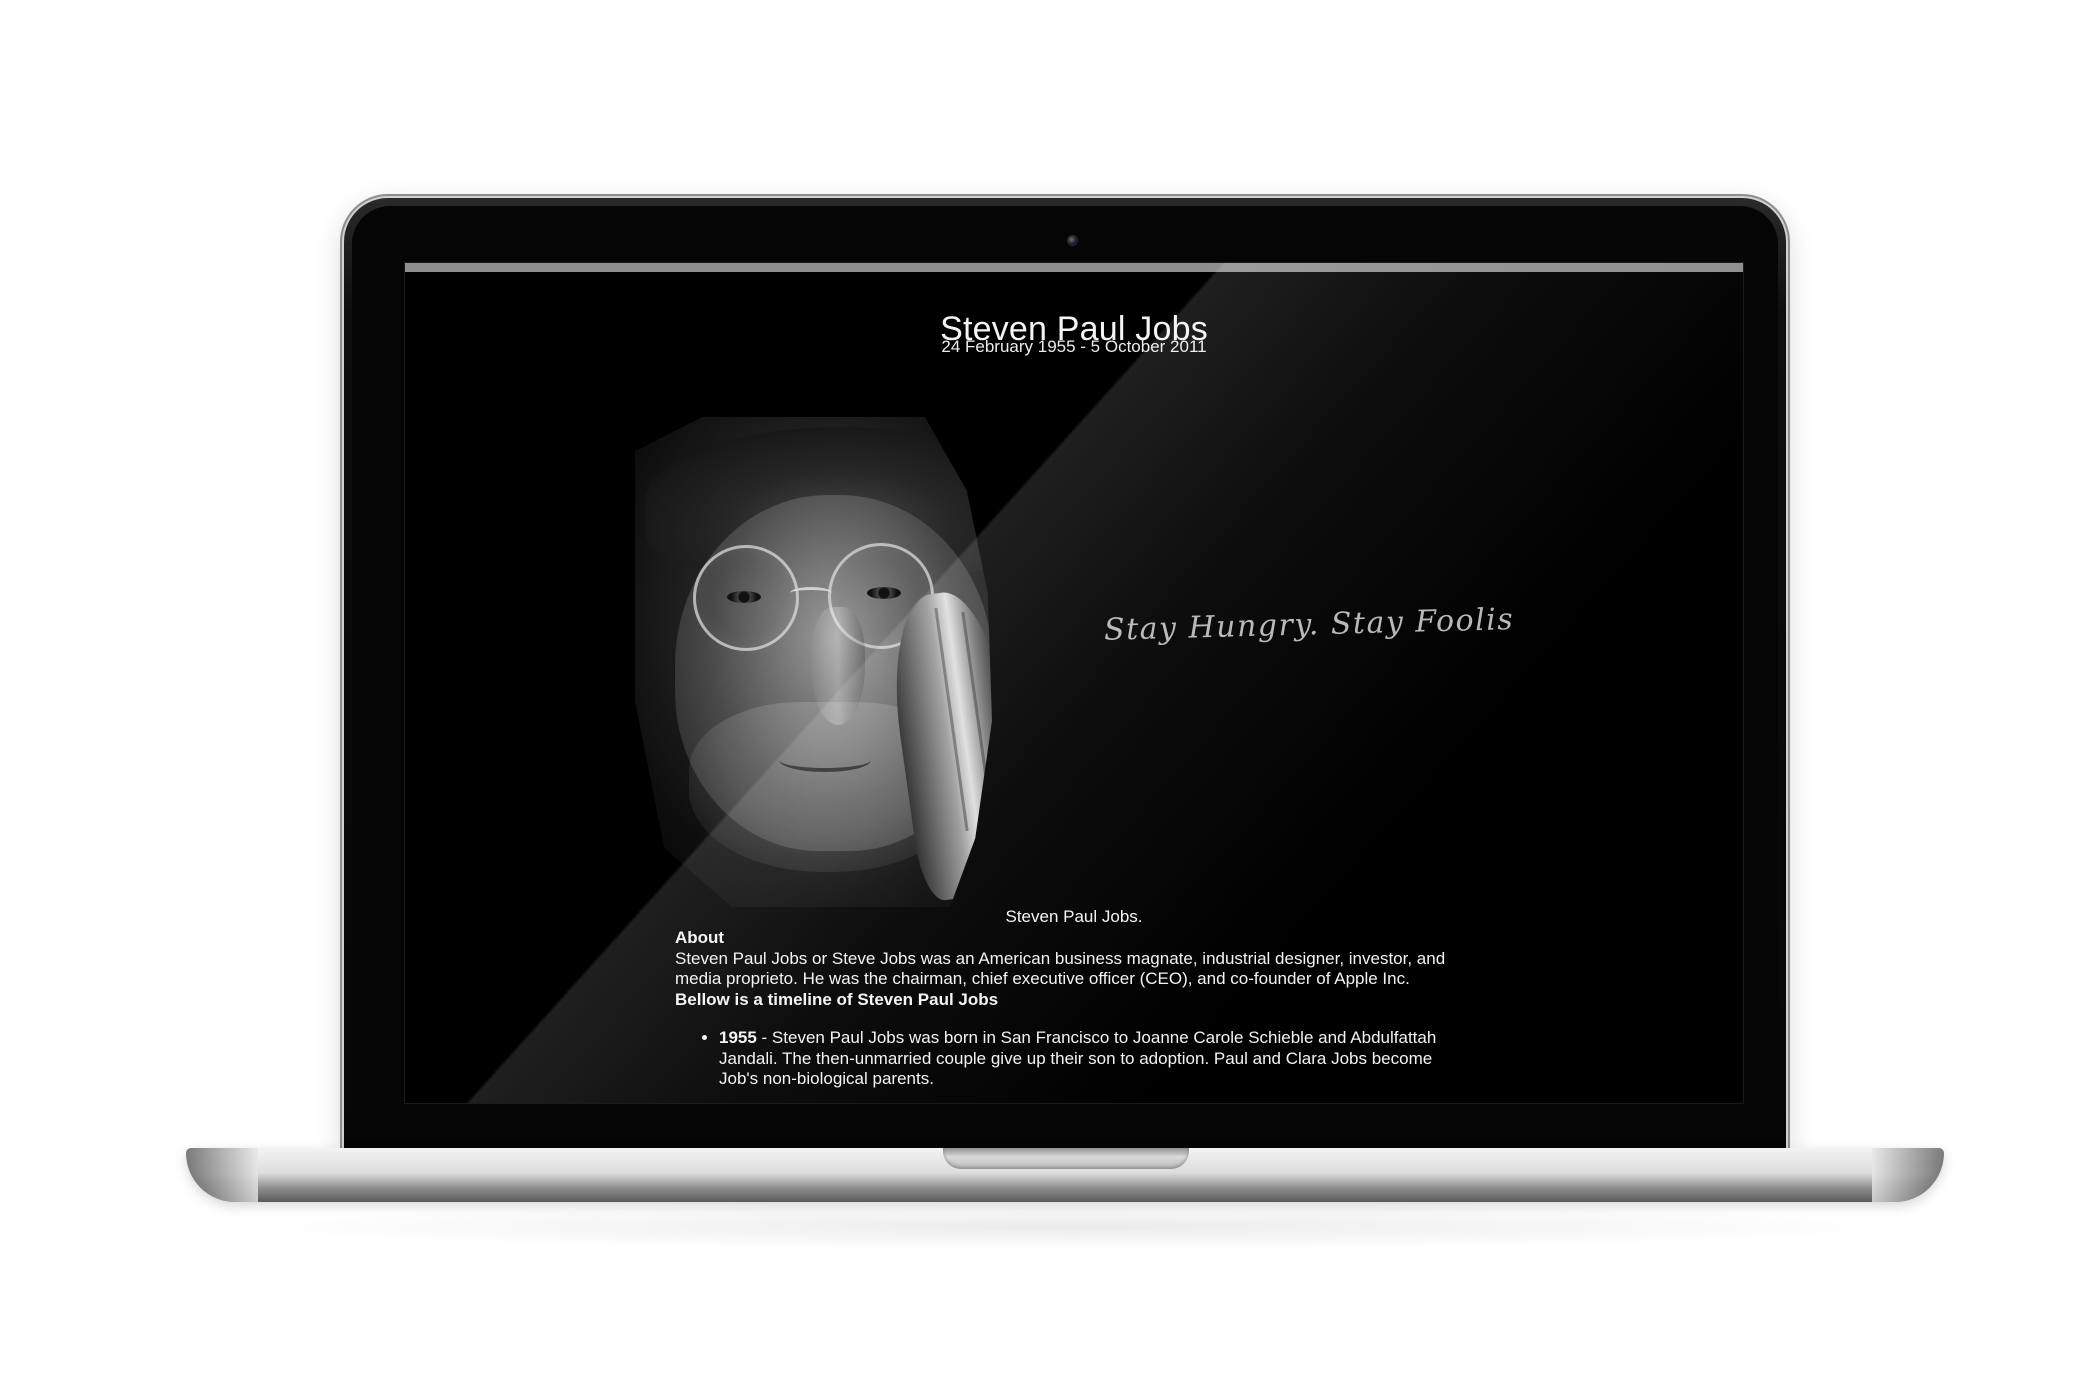 Image resolution: width=2100 pixels, height=1400 pixels. Describe the element at coordinates (1908, 1175) in the screenshot. I see `base-right-shine` at that location.